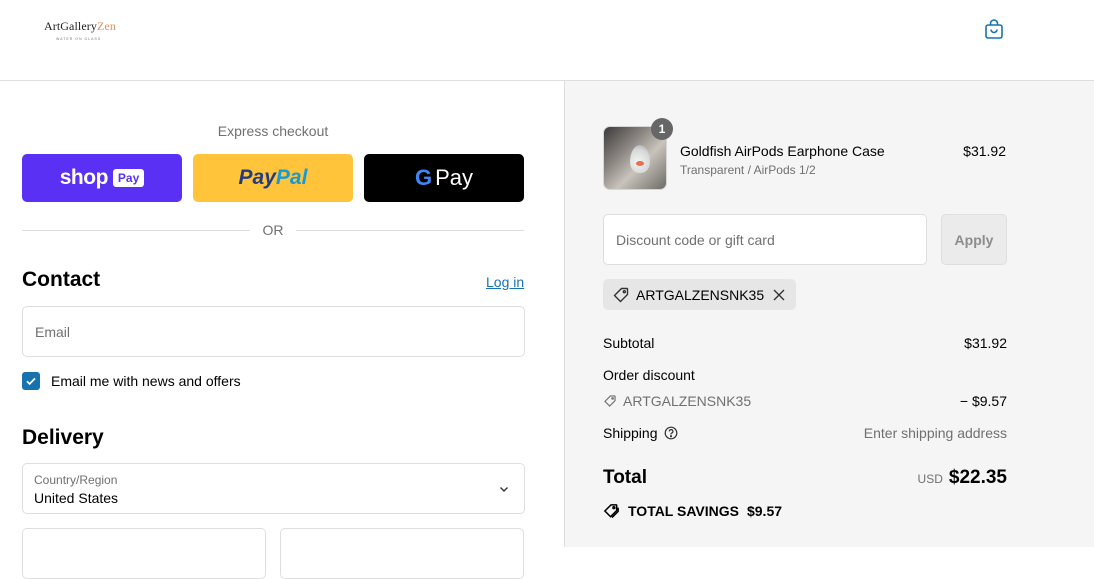 The width and height of the screenshot is (1094, 579). I want to click on paypal-button: PayPal, so click(273, 178).